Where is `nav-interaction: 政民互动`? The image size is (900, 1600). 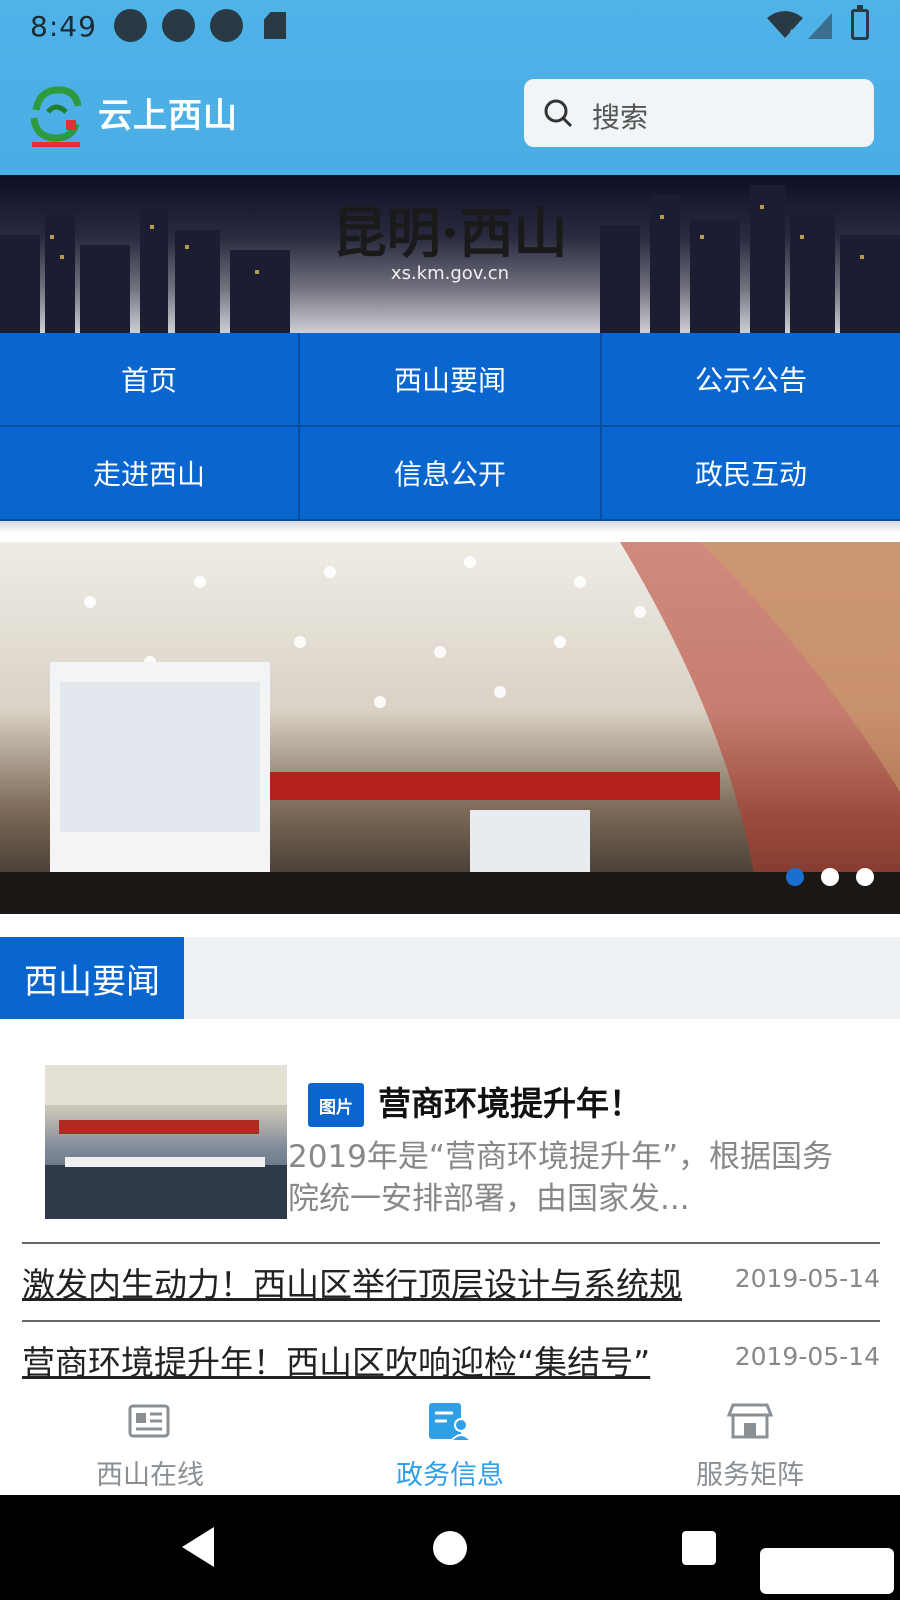
nav-interaction: 政民互动 is located at coordinates (751, 474).